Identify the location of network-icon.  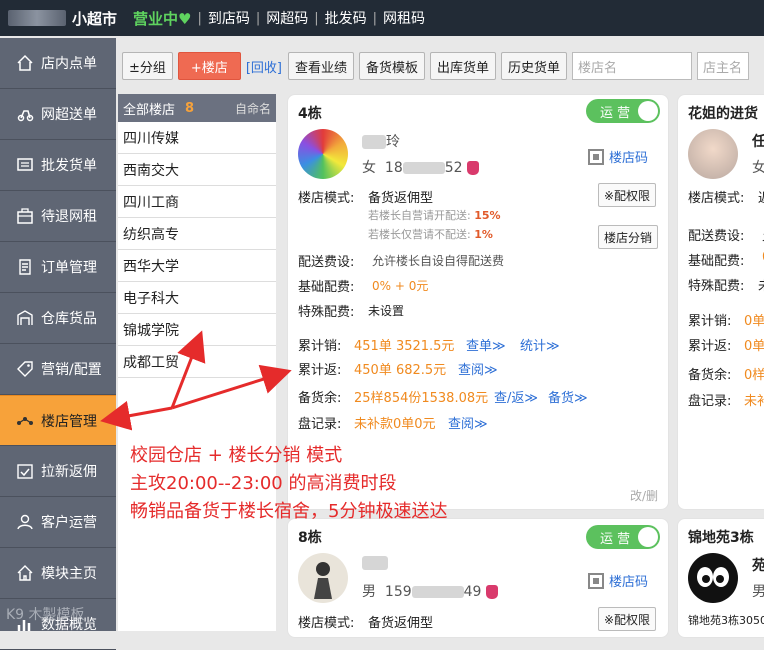
(25, 421).